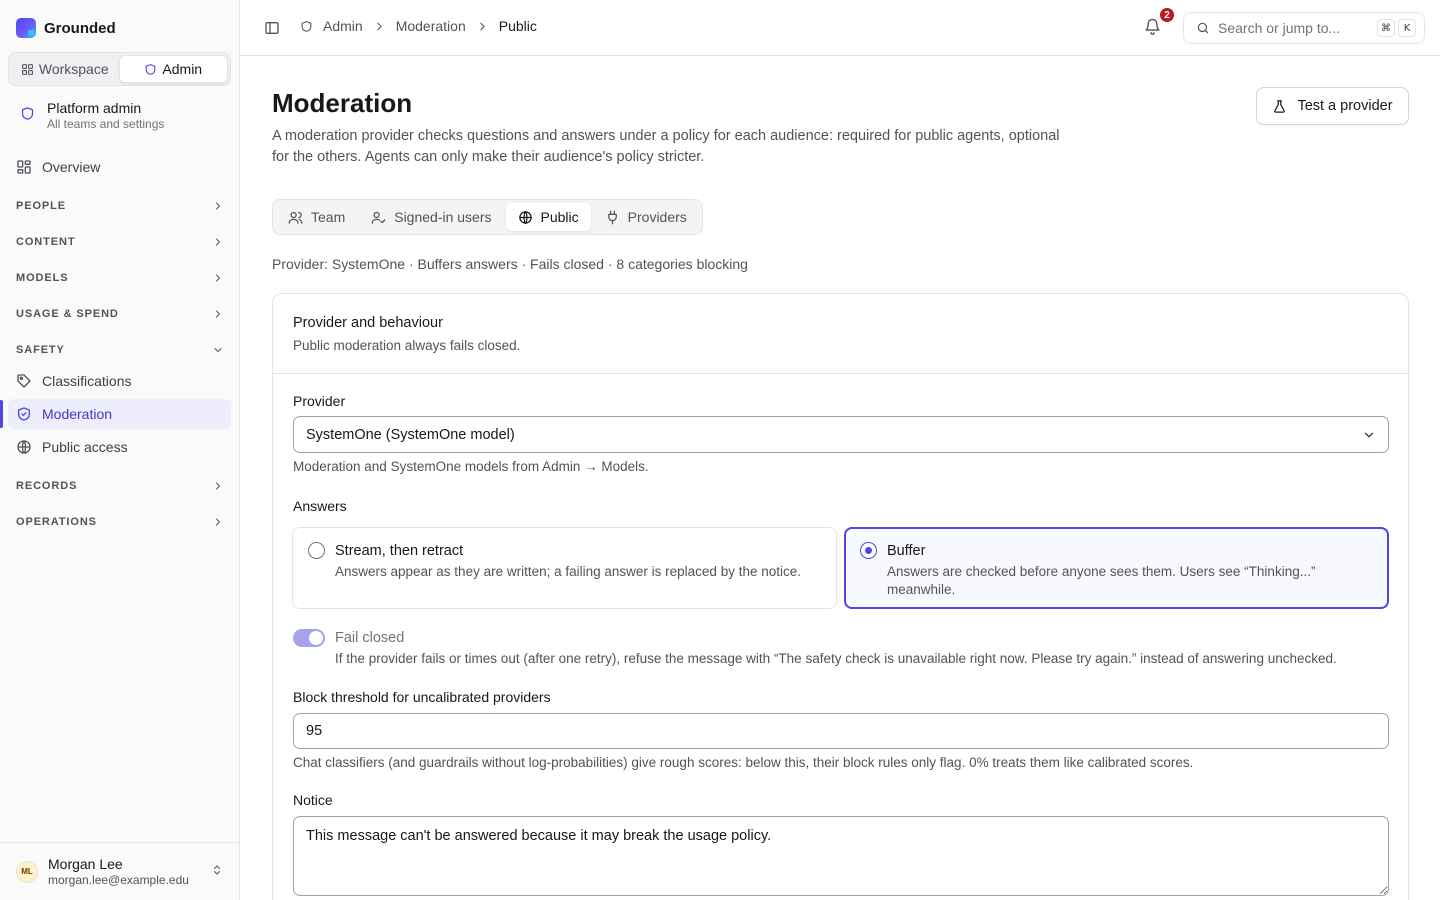 The width and height of the screenshot is (1440, 900). What do you see at coordinates (120, 486) in the screenshot?
I see `nav-group-records: RECORDS` at bounding box center [120, 486].